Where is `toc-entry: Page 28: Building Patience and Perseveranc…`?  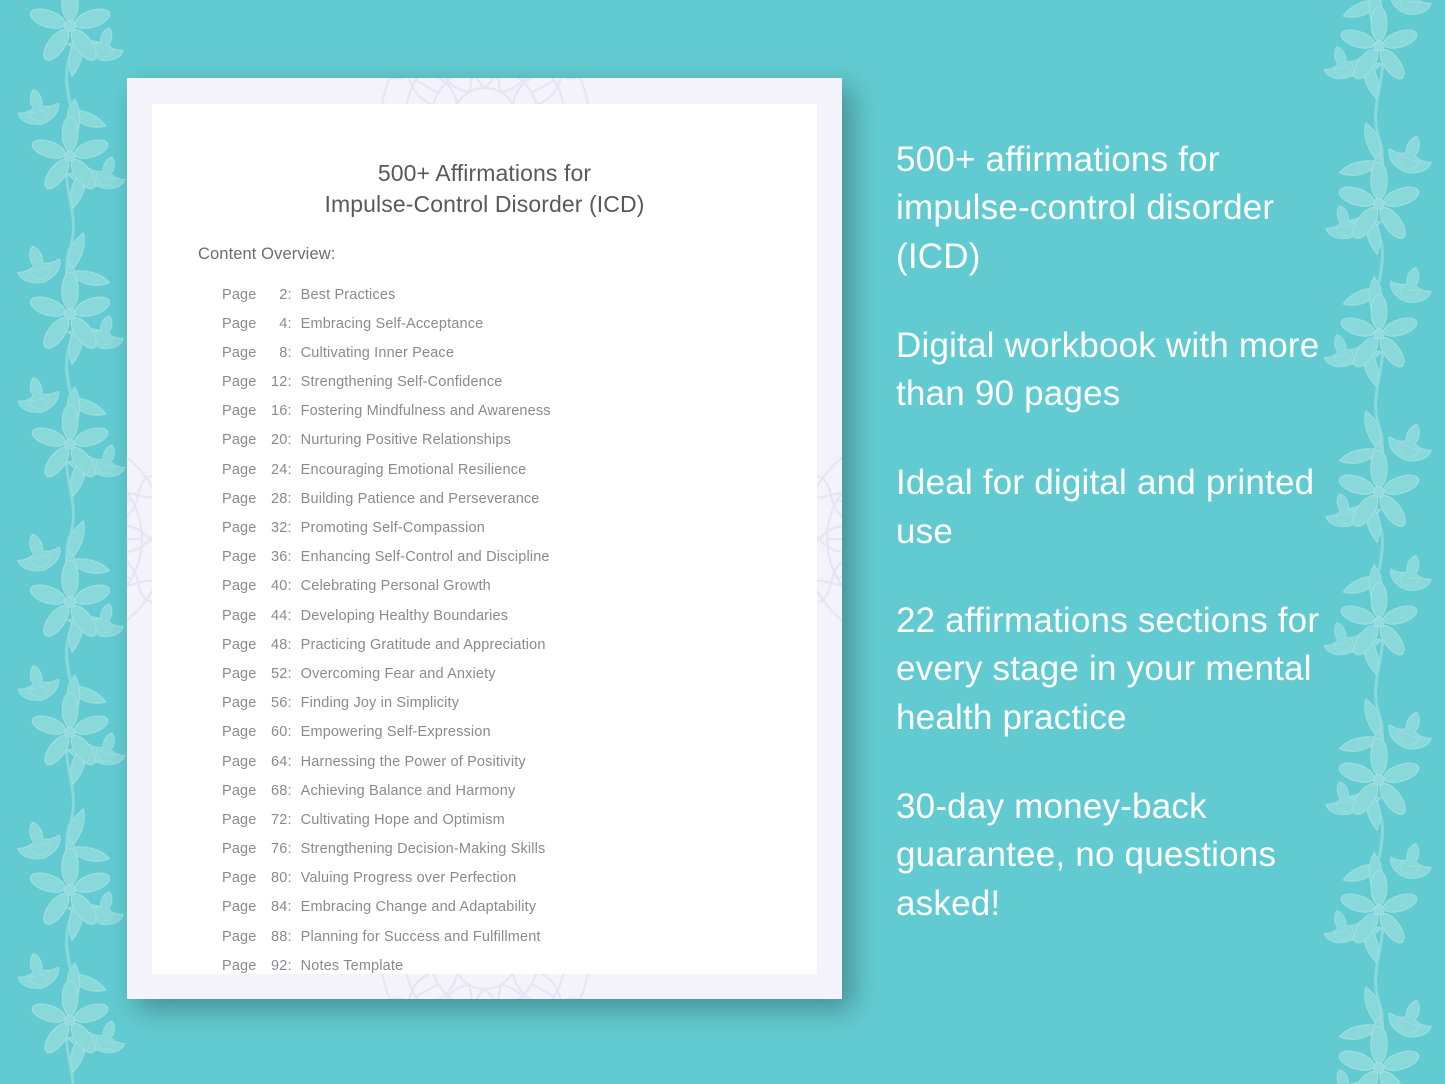
toc-entry: Page 28: Building Patience and Perseveranc… is located at coordinates (519, 498).